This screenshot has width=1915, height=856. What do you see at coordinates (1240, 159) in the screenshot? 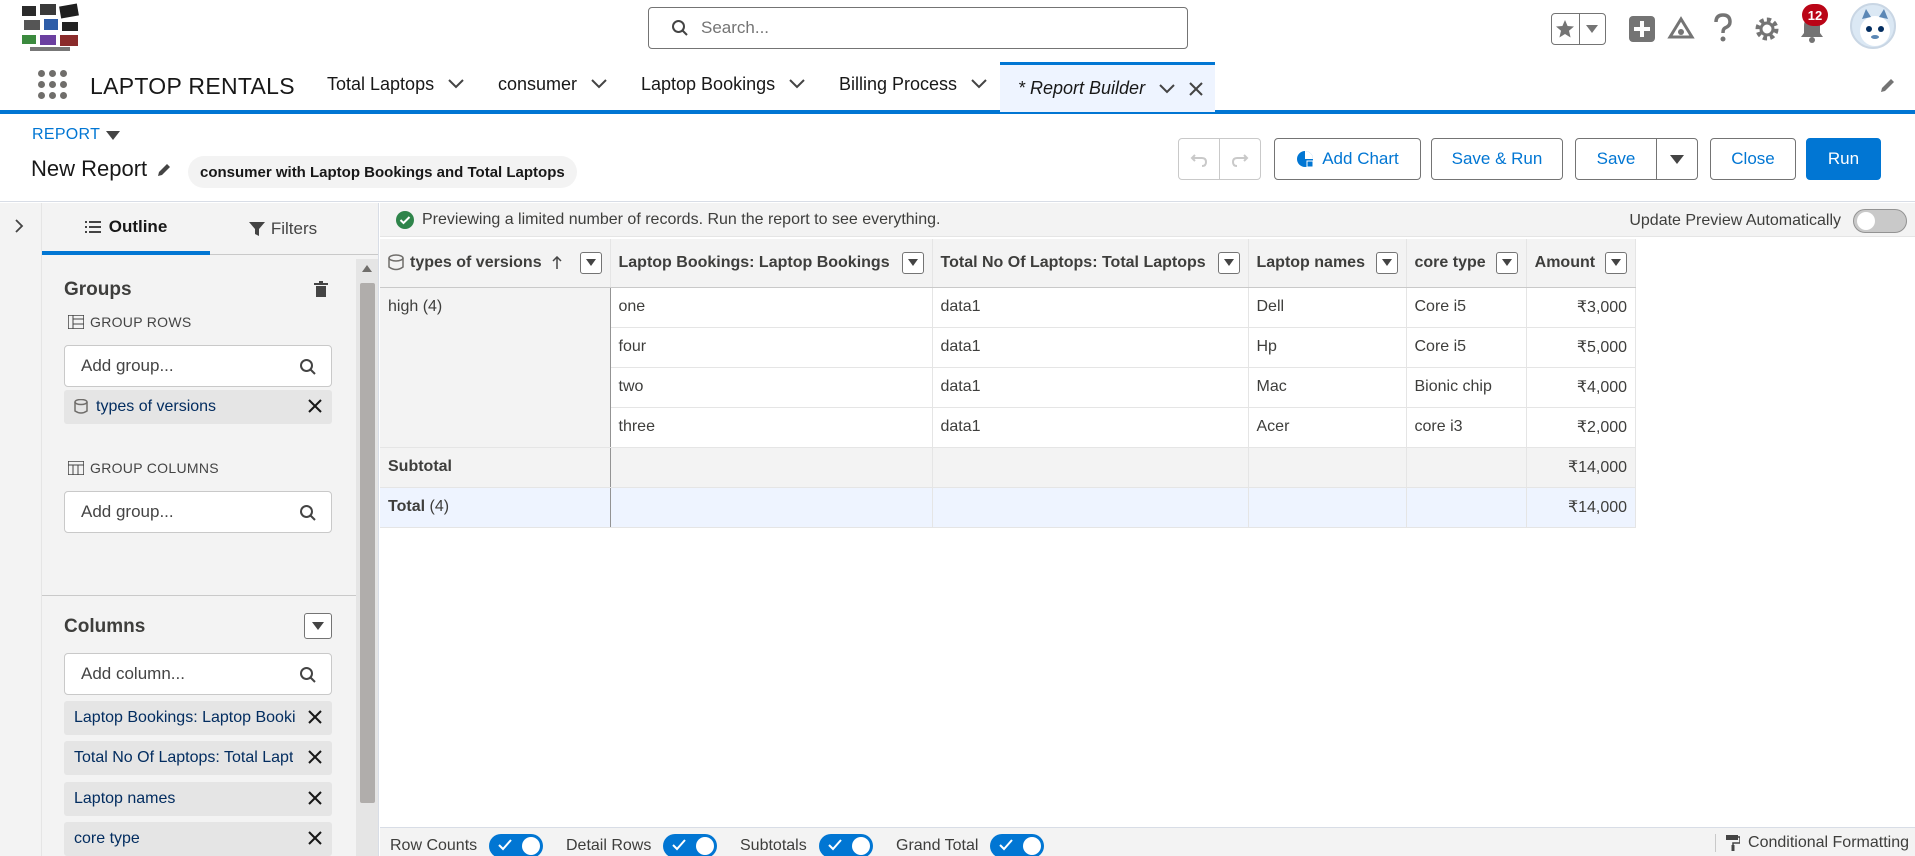
I see `redo-button` at bounding box center [1240, 159].